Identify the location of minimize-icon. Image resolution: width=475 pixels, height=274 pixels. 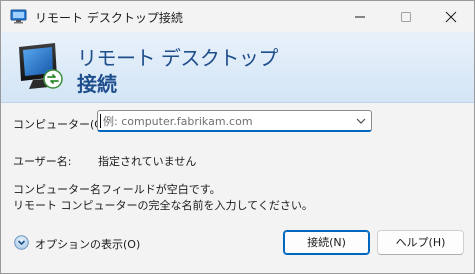
(360, 17).